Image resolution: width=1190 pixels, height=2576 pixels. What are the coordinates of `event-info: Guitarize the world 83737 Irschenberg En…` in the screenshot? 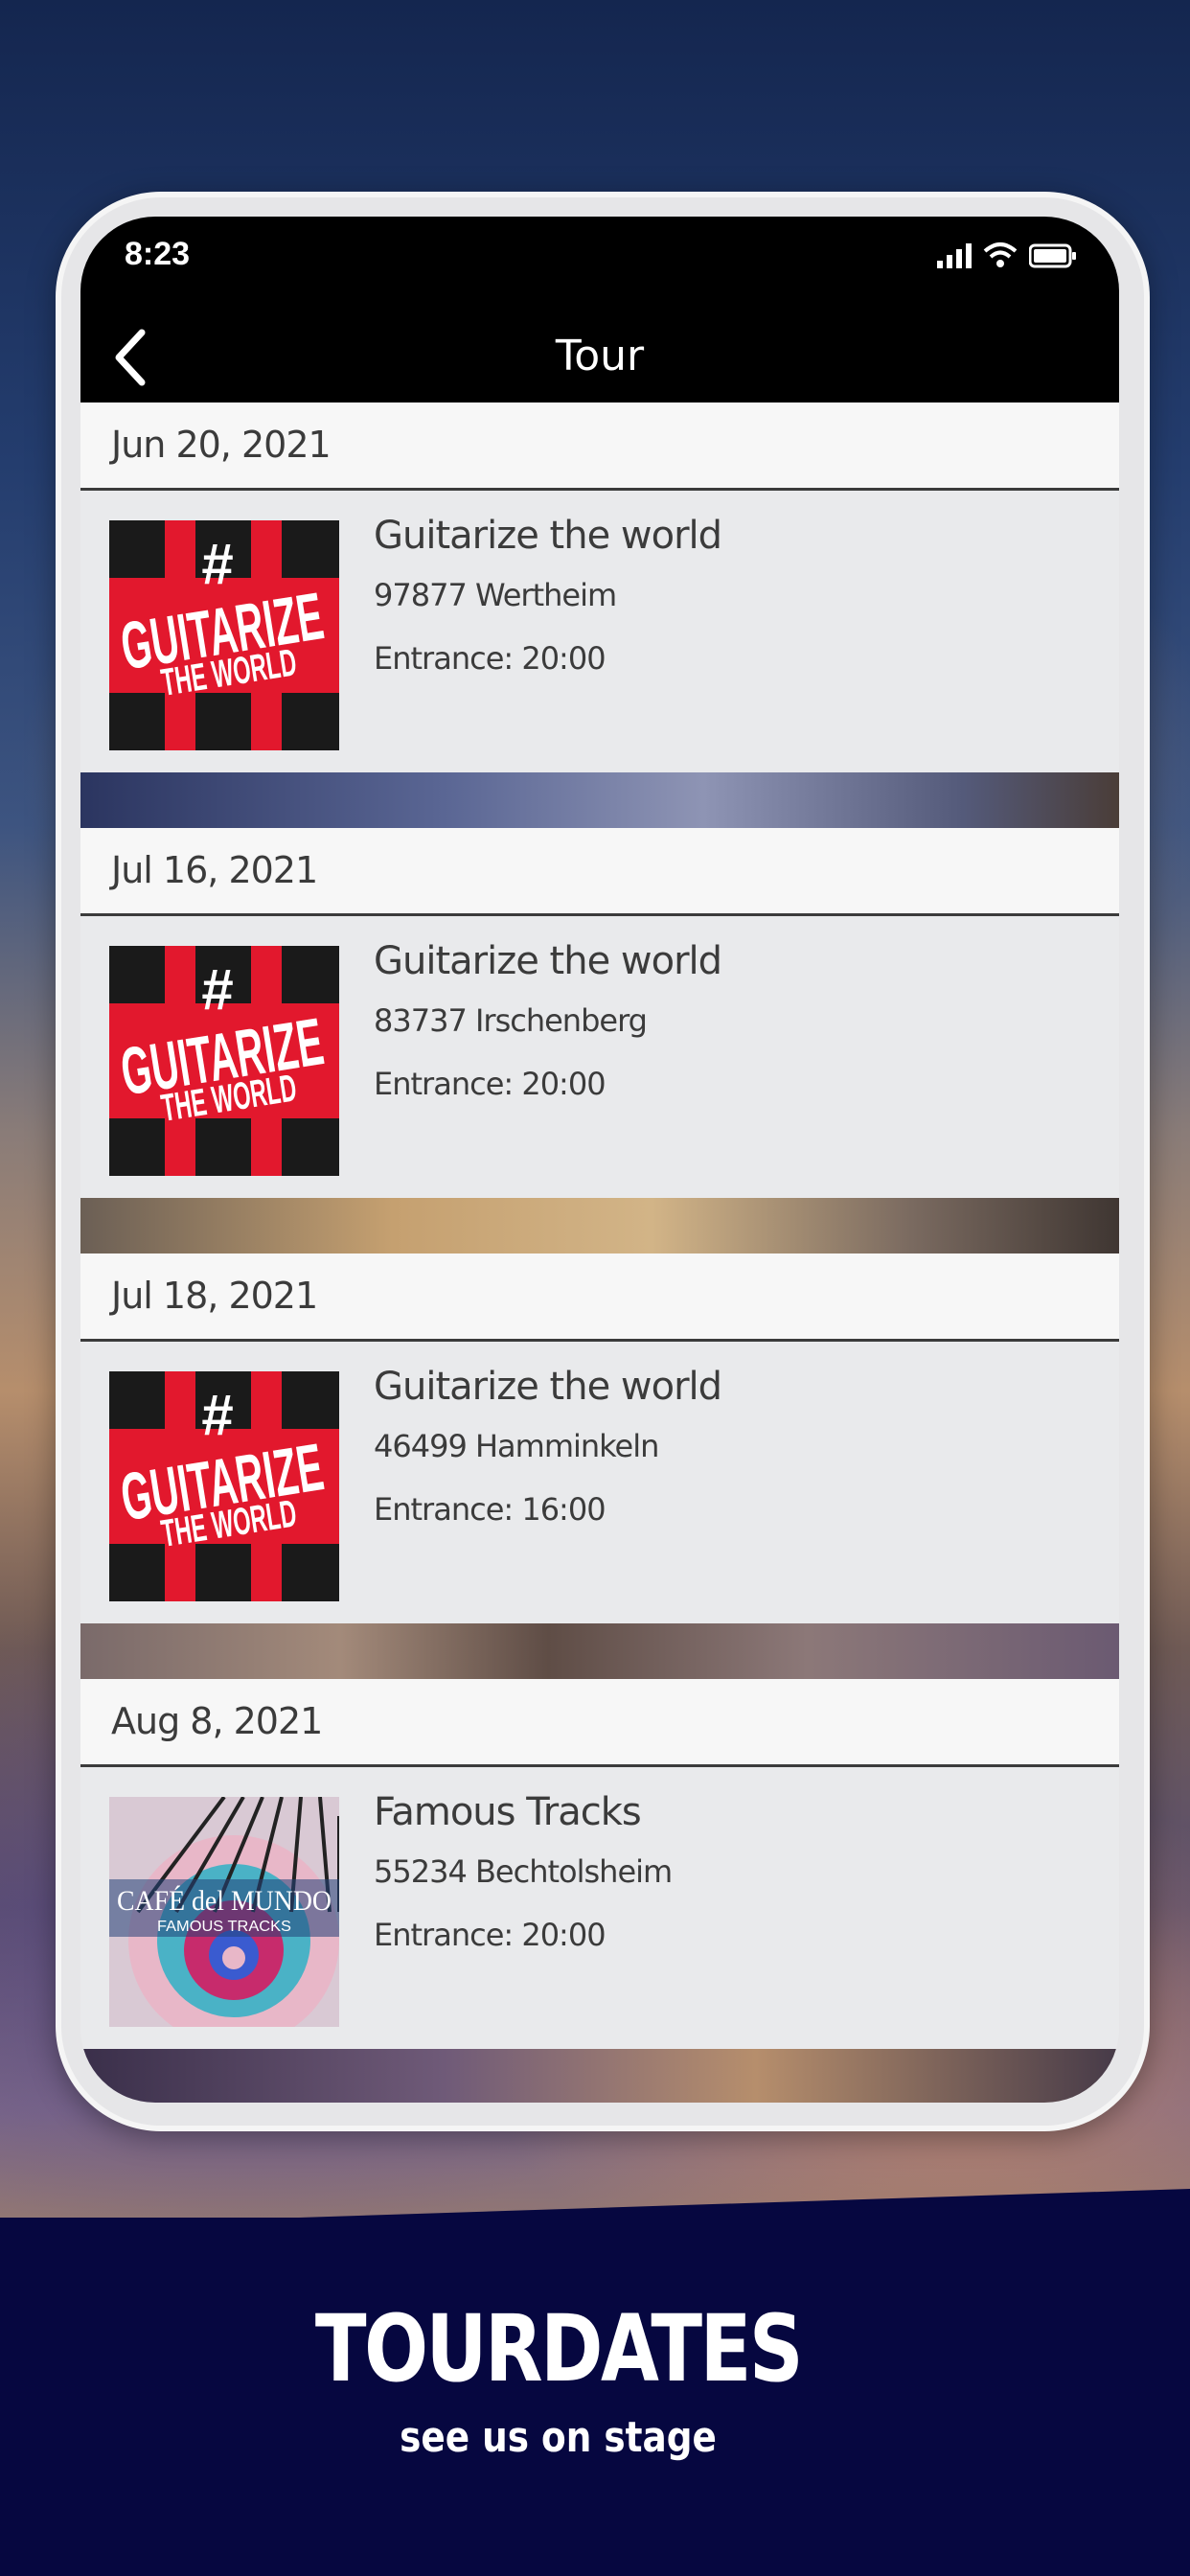 It's located at (548, 1020).